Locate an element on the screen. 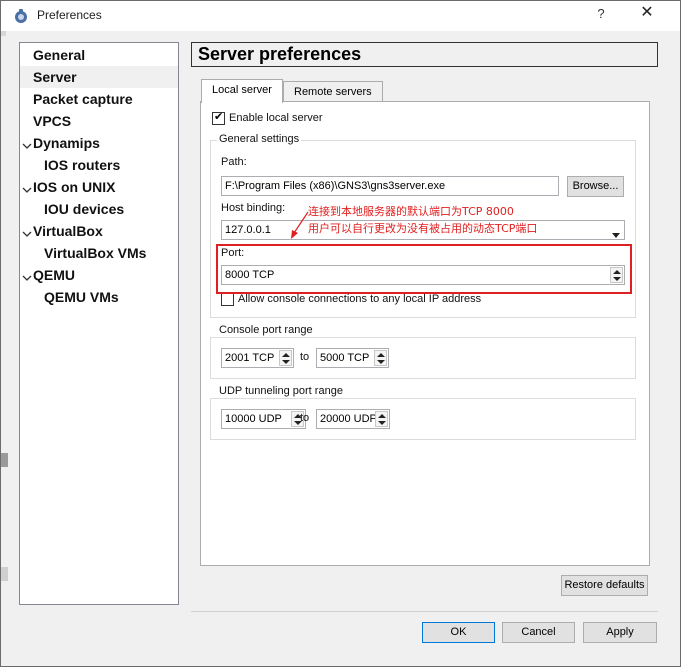  restore-defaults-button: Restore defaults is located at coordinates (604, 585).